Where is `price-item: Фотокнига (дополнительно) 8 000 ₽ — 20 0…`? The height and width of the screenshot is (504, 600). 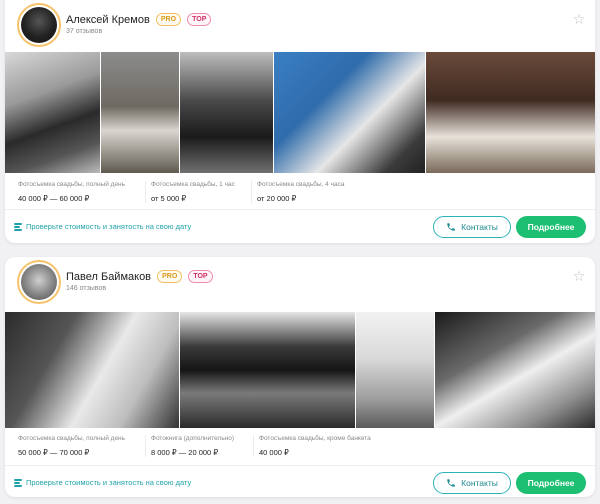
price-item: Фотокнига (дополнительно) 8 000 ₽ — 20 0… is located at coordinates (199, 446).